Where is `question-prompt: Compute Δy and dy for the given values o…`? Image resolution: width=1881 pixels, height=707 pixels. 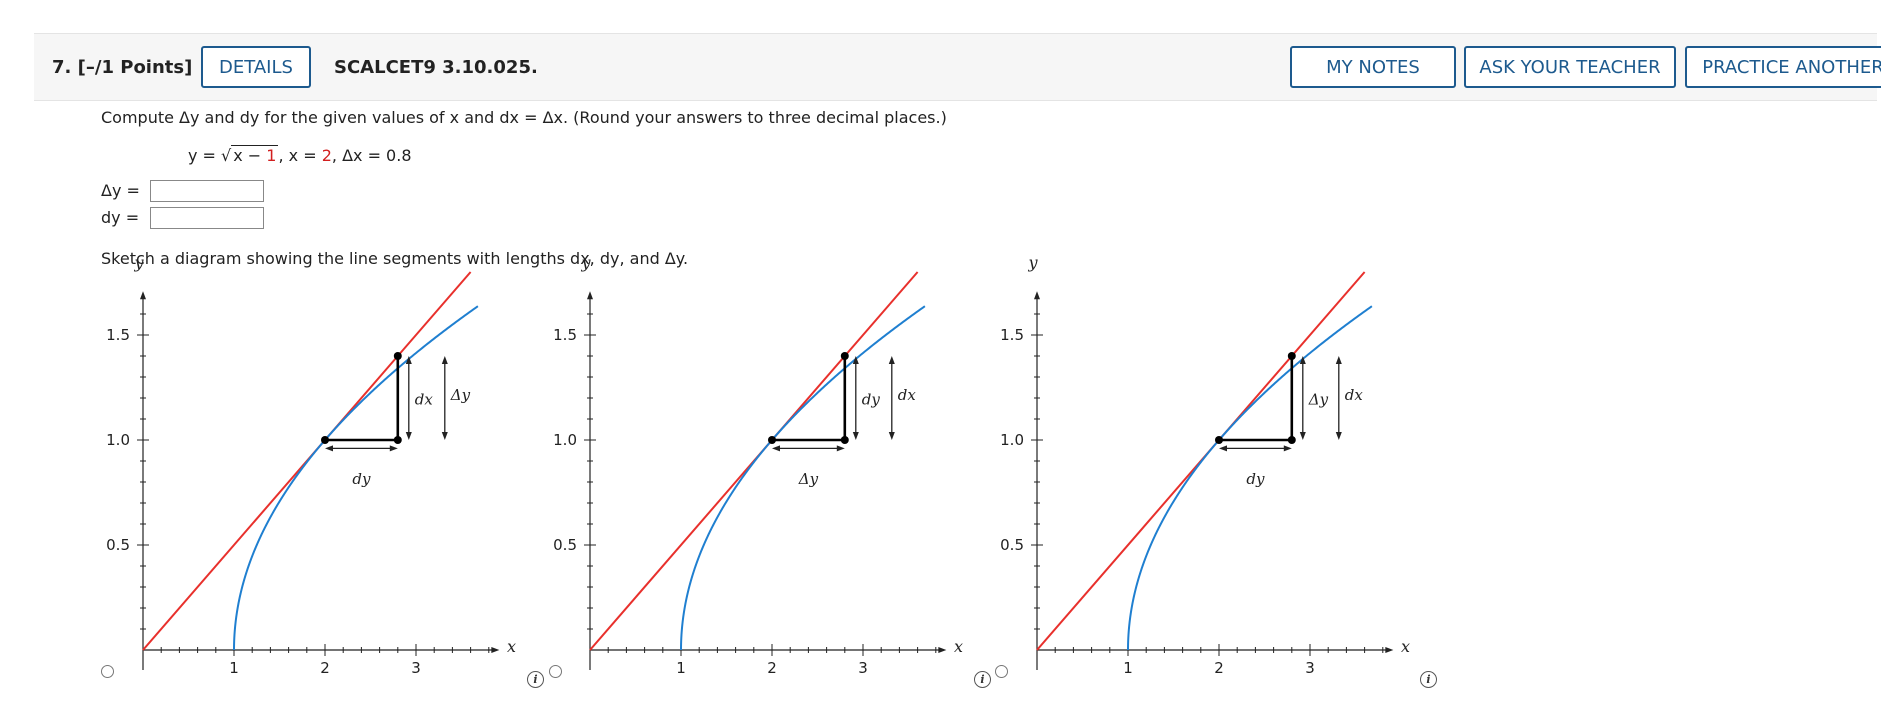 question-prompt: Compute Δy and dy for the given values o… is located at coordinates (524, 117).